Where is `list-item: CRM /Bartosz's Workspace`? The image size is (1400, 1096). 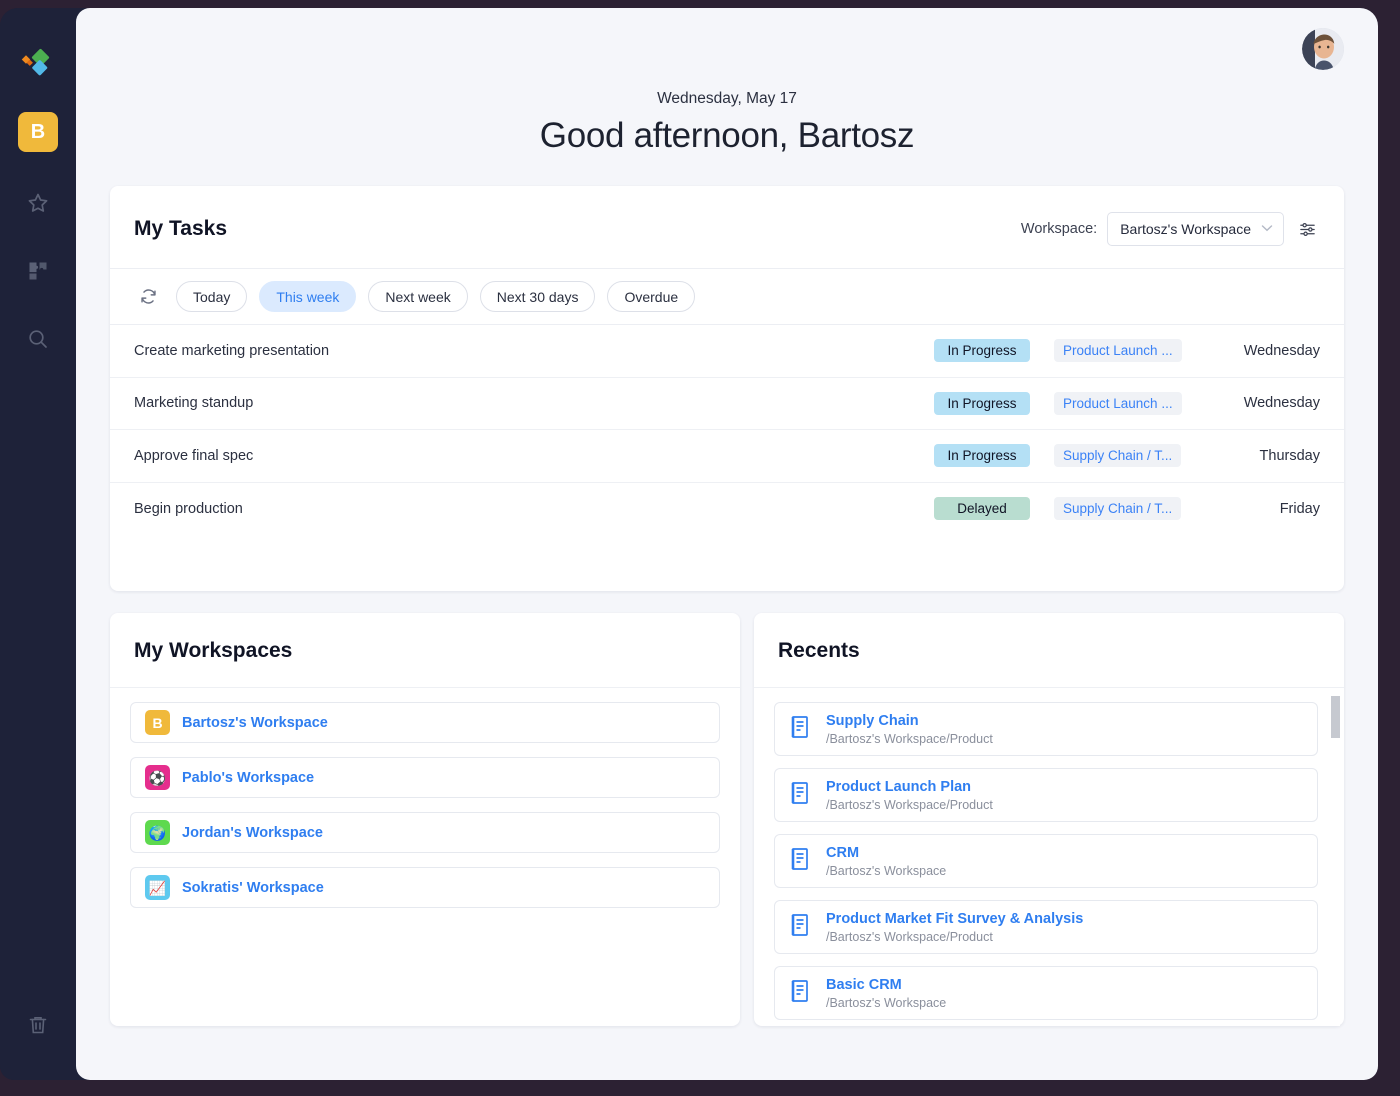
list-item: CRM /Bartosz's Workspace is located at coordinates (1046, 861).